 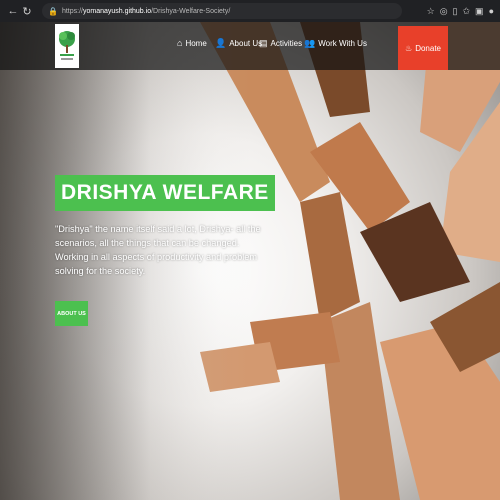 What do you see at coordinates (165, 193) in the screenshot?
I see `hero-title: DRISHYA WELFARE` at bounding box center [165, 193].